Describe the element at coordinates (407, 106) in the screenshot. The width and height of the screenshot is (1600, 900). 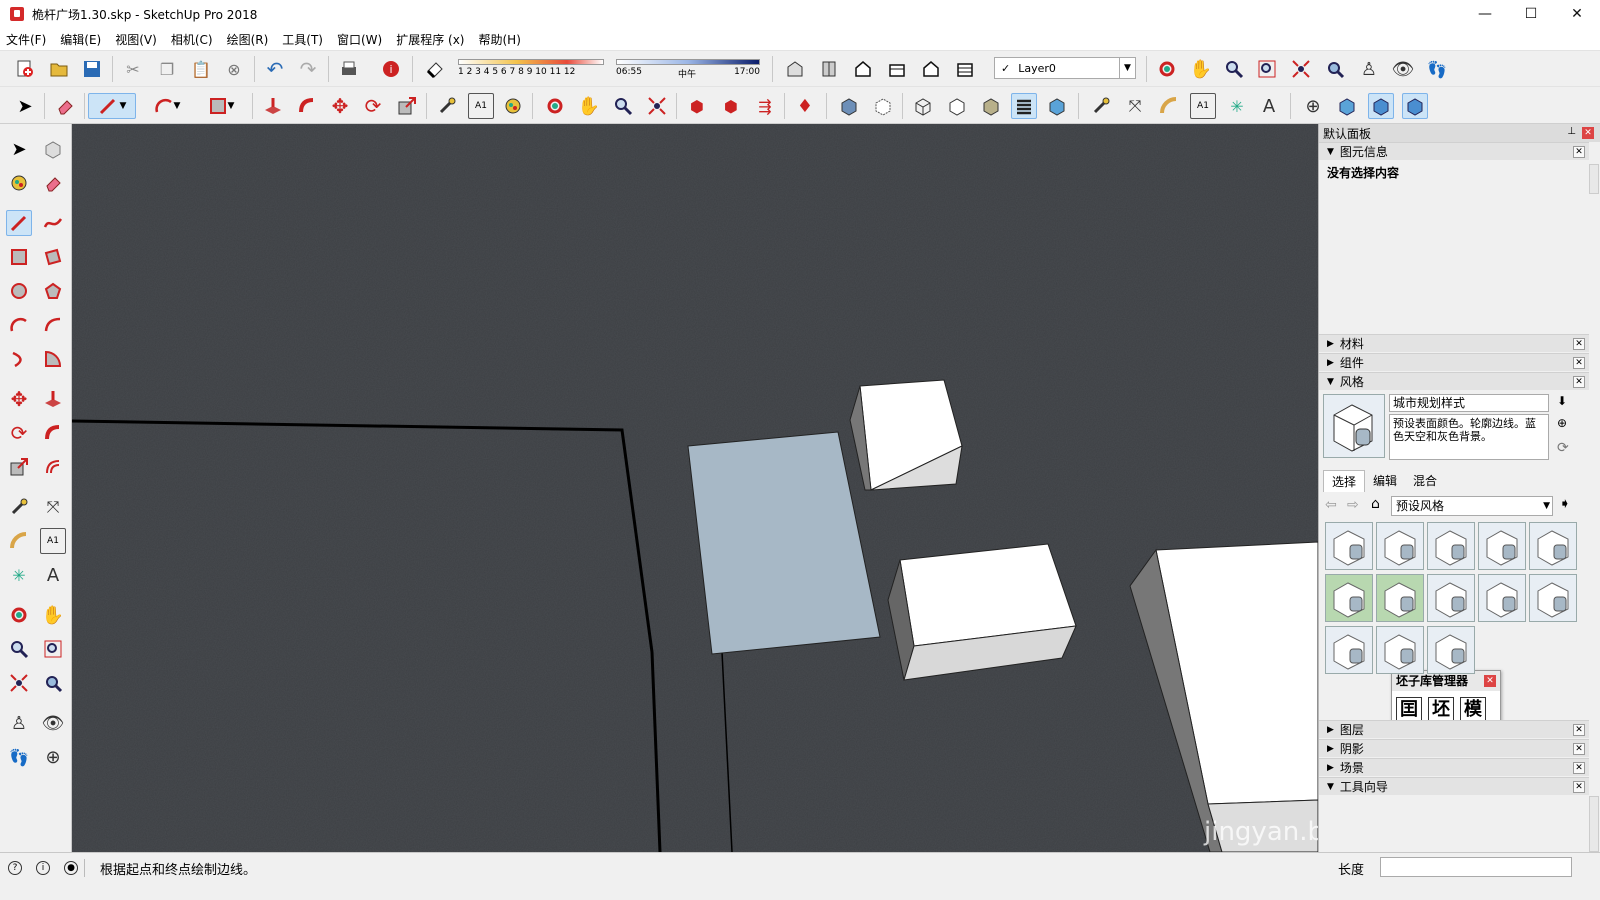
I see `scale-icon` at that location.